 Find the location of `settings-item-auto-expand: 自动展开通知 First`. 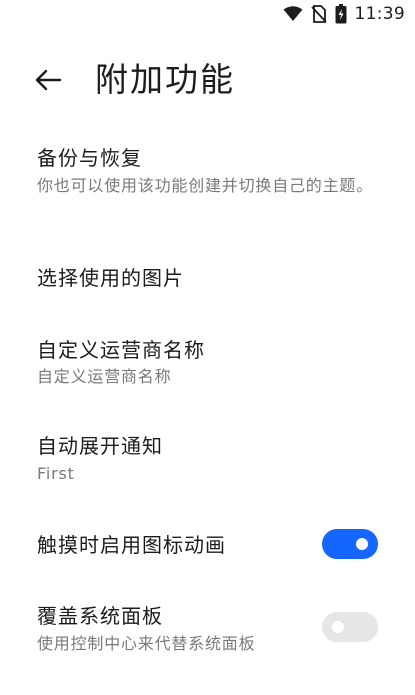

settings-item-auto-expand: 自动展开通知 First is located at coordinates (207, 460).